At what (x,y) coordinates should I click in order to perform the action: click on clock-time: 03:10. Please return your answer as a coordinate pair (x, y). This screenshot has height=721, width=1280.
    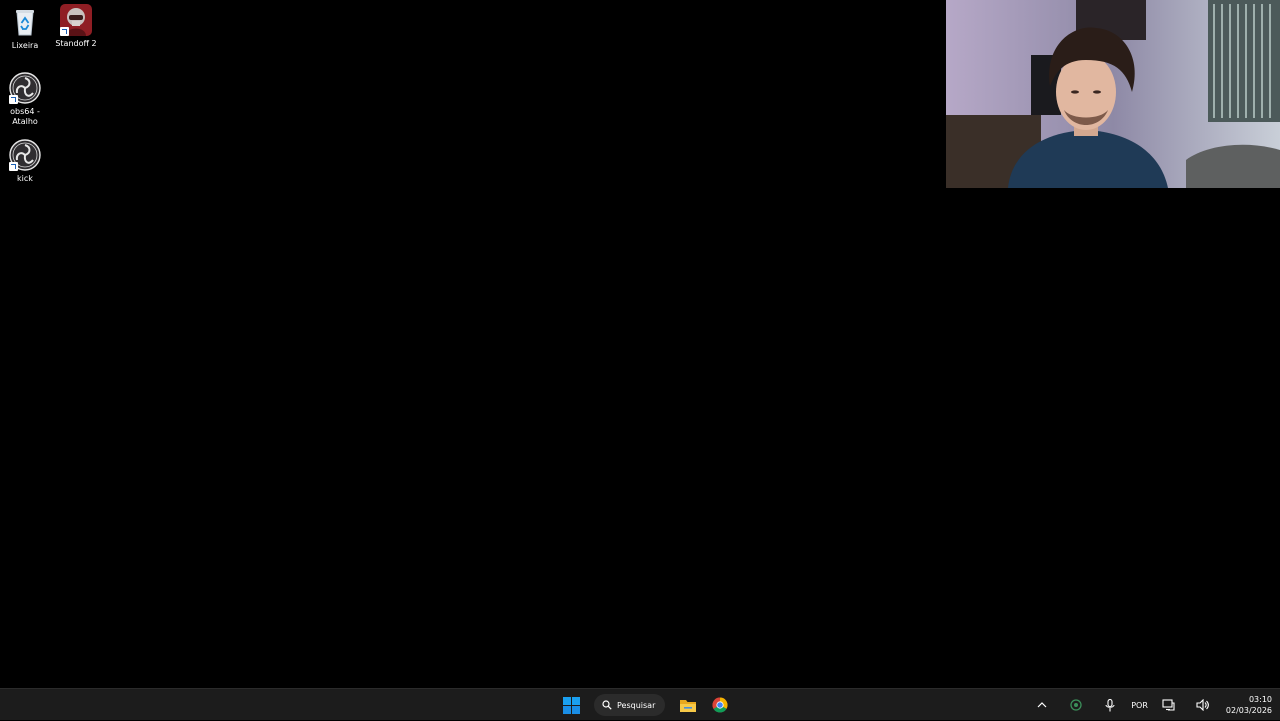
    Looking at the image, I should click on (1260, 699).